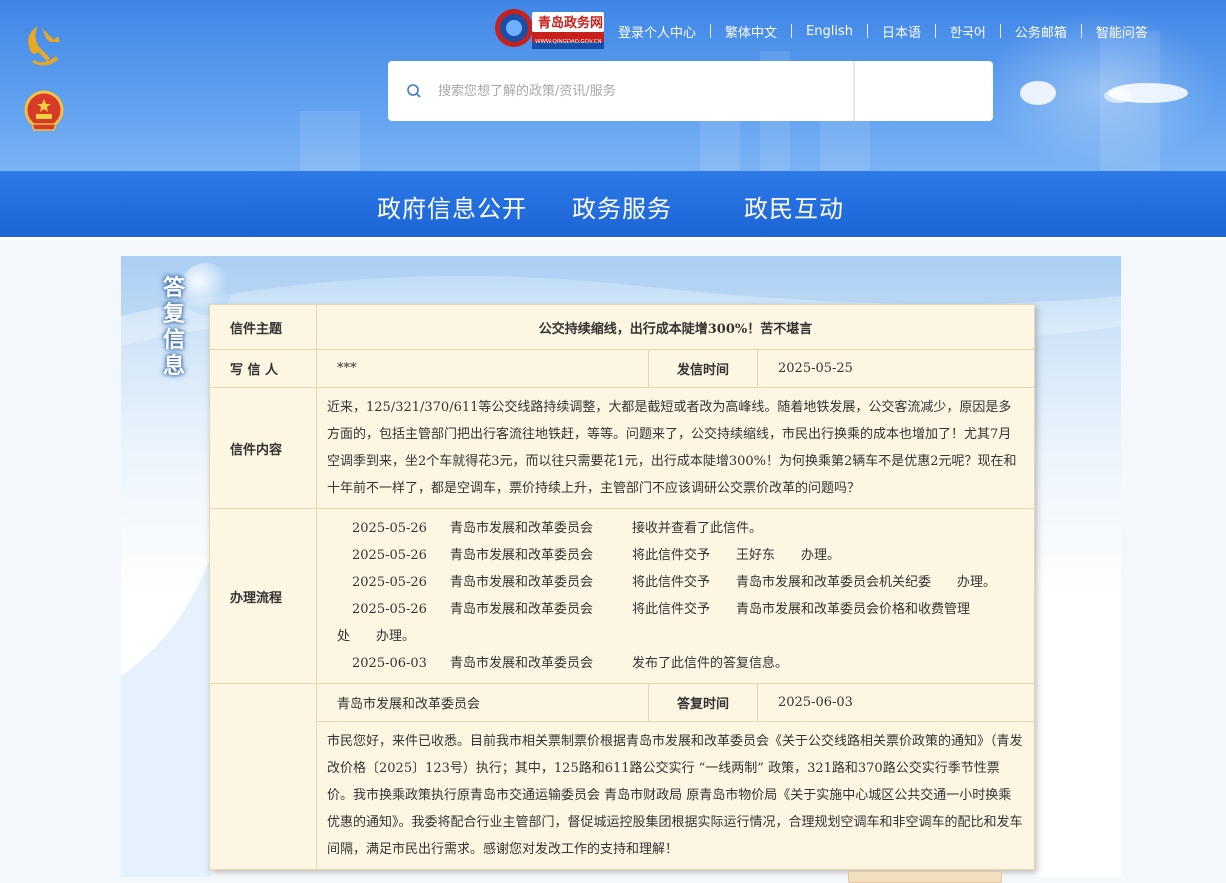 Image resolution: width=1226 pixels, height=883 pixels. I want to click on main-nav: 政府信息公开 政务服务 政民互动, so click(613, 205).